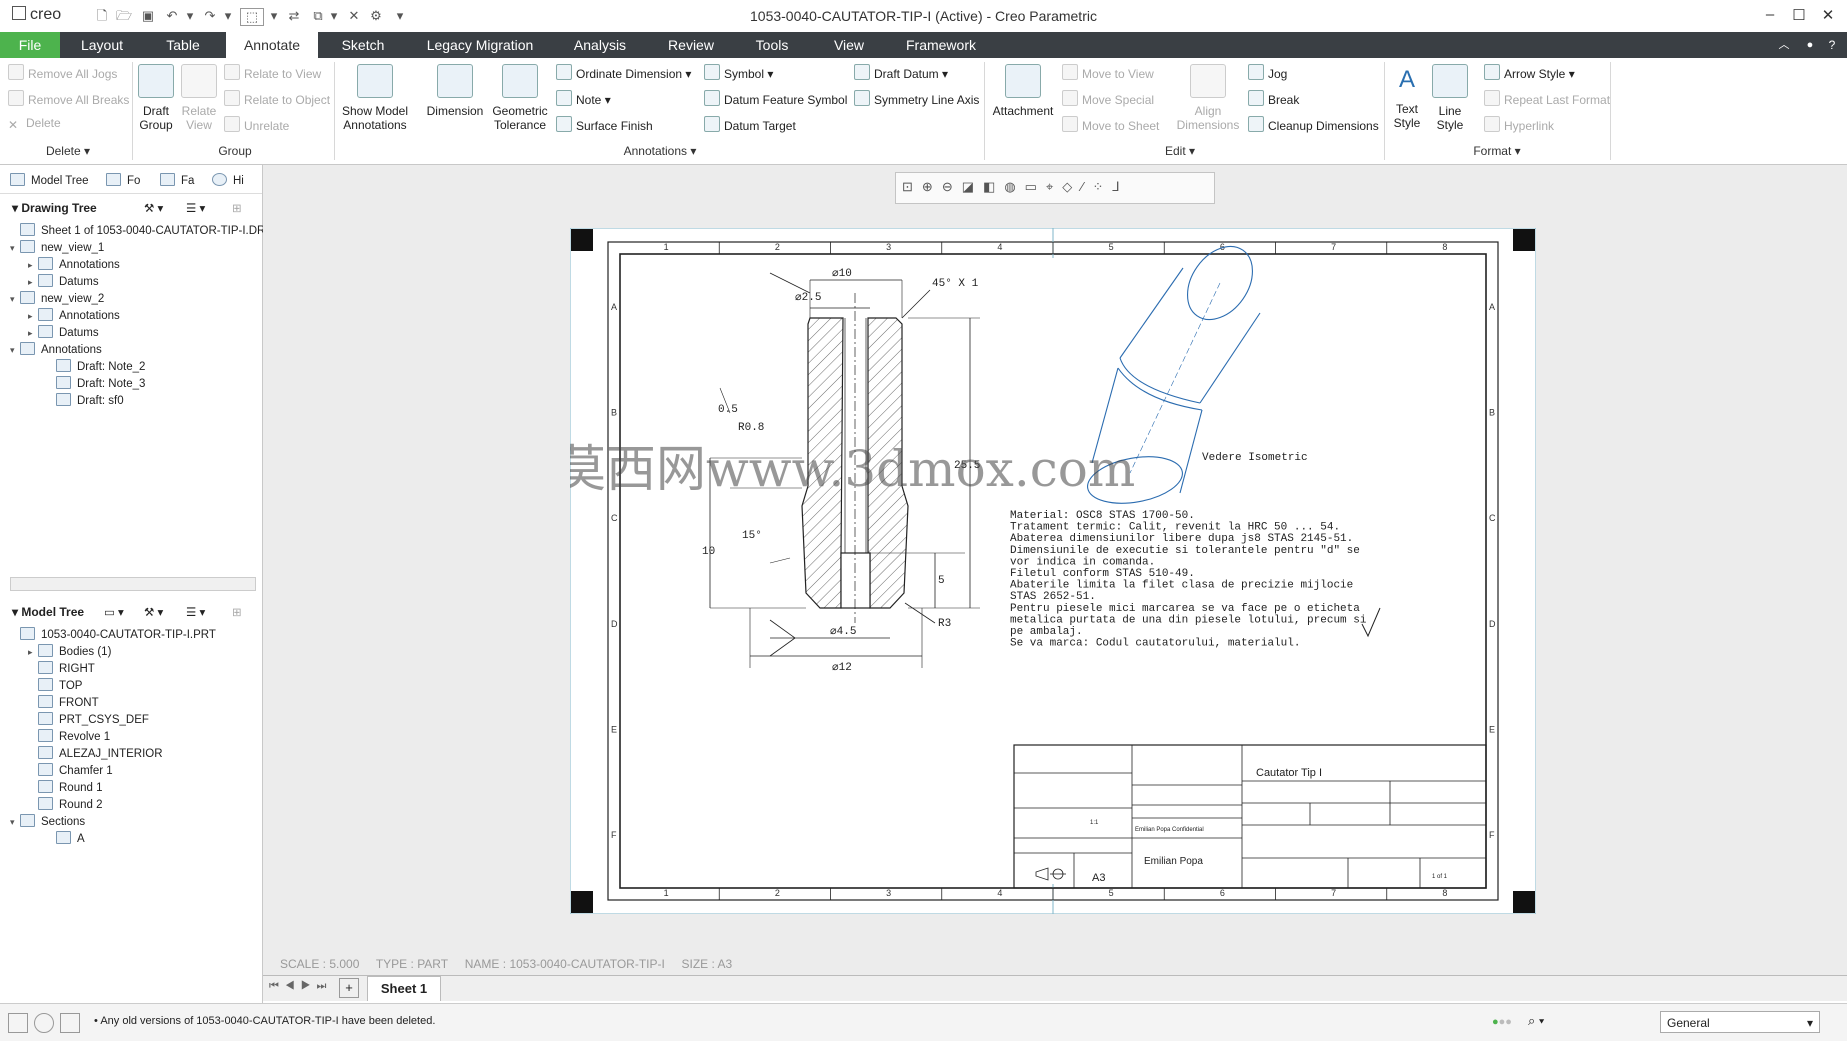 This screenshot has width=1847, height=1041. I want to click on tree-item: Draft: sf0, so click(85, 400).